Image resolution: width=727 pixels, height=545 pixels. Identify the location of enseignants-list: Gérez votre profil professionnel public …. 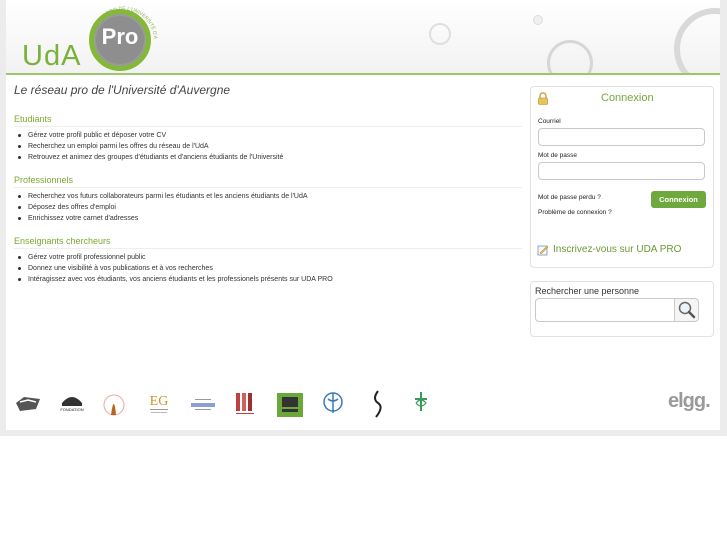
(173, 268).